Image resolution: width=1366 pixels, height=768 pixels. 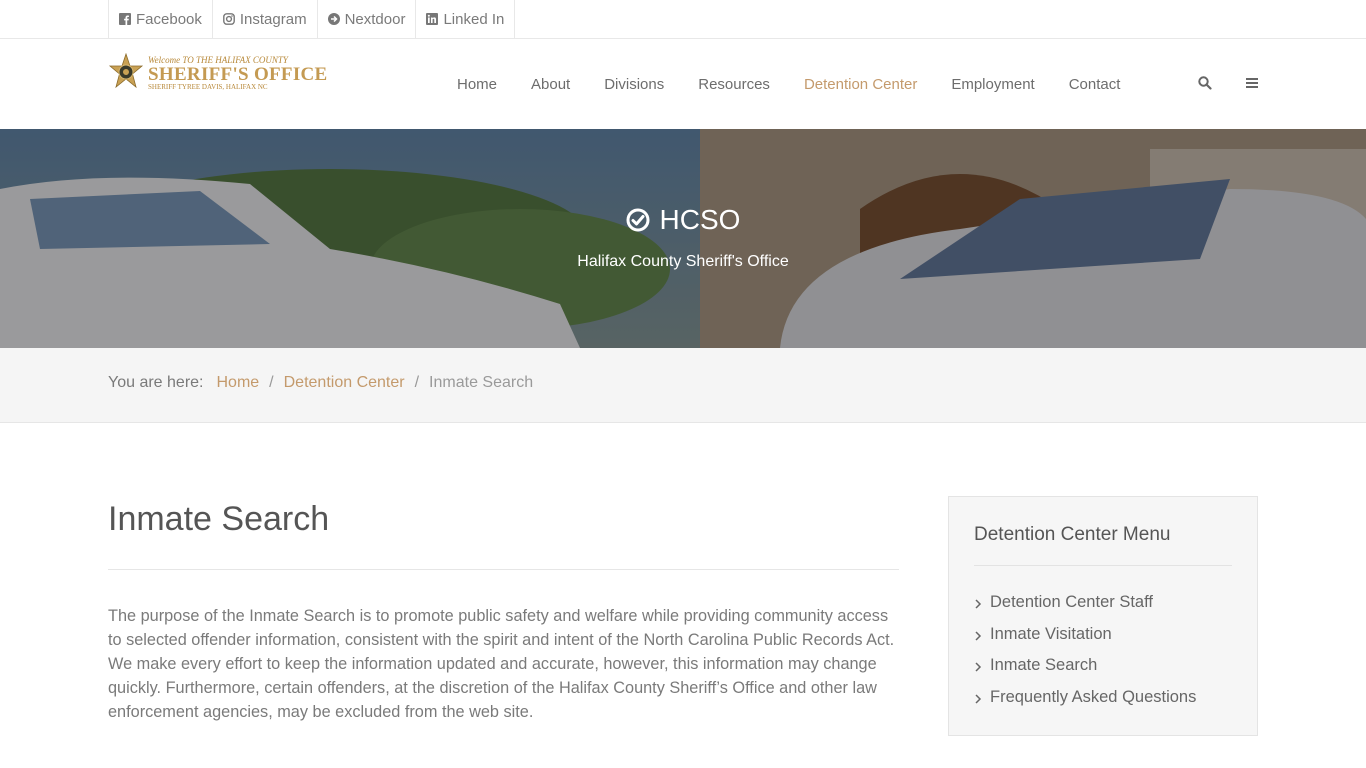 I want to click on breadcrumb-home: Home, so click(x=237, y=383).